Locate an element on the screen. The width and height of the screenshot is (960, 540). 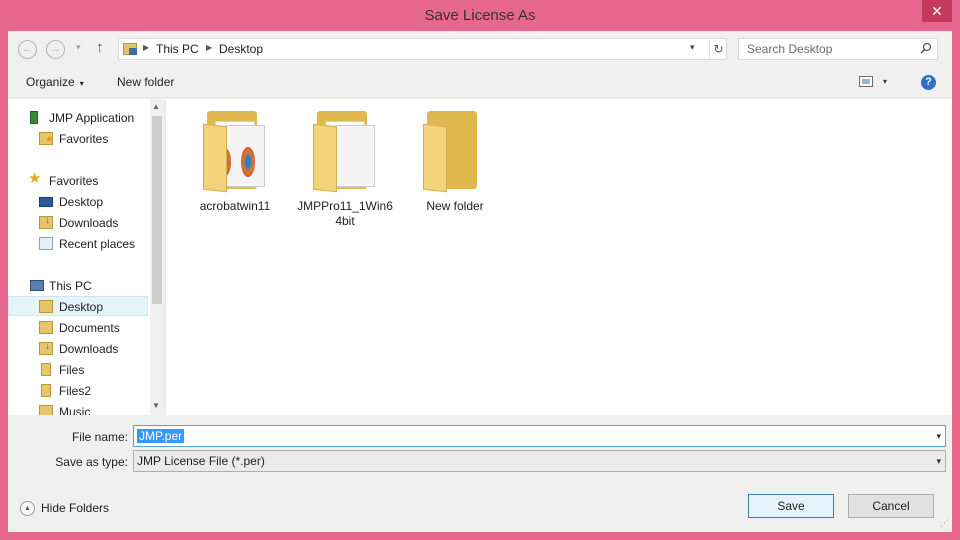
desktop-folder-icon is located at coordinates (46, 306).